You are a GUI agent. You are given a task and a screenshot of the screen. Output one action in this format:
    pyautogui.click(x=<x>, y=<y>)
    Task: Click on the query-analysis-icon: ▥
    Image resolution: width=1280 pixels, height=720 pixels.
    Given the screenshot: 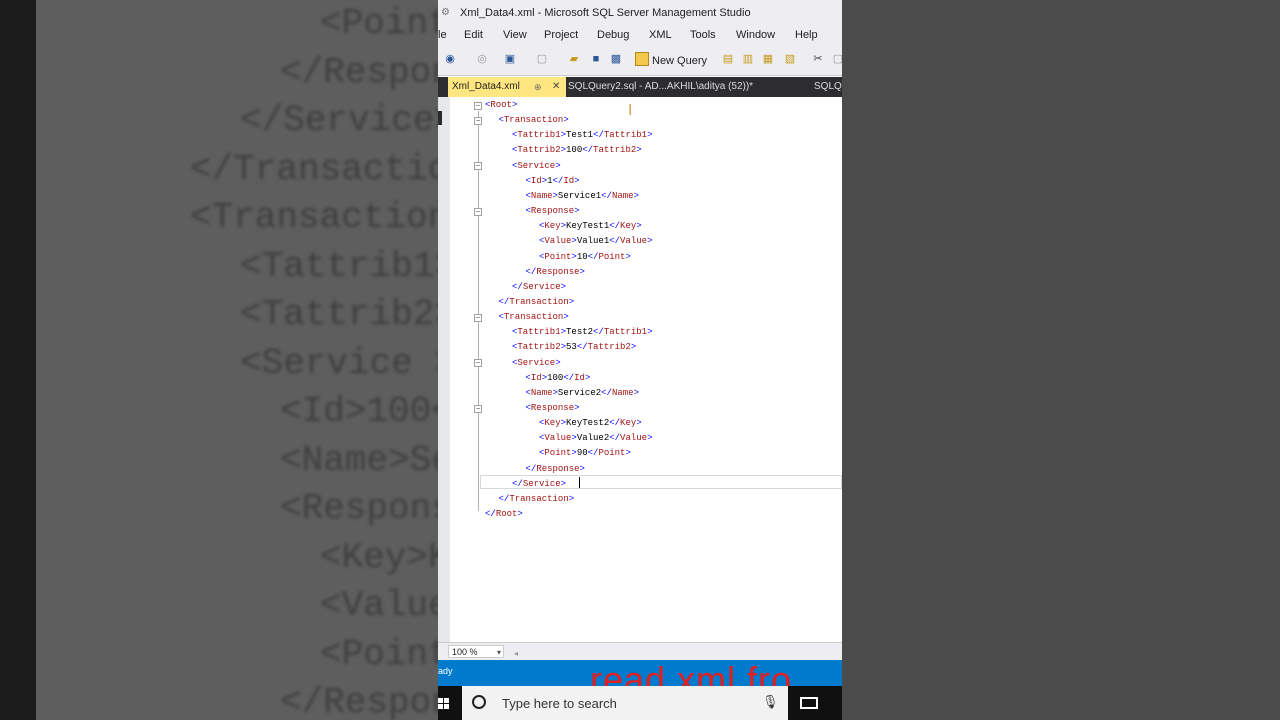 What is the action you would take?
    pyautogui.click(x=748, y=59)
    